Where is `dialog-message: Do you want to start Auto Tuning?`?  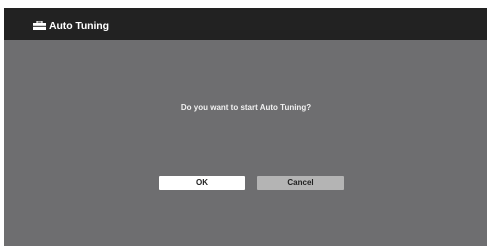 dialog-message: Do you want to start Auto Tuning? is located at coordinates (246, 107).